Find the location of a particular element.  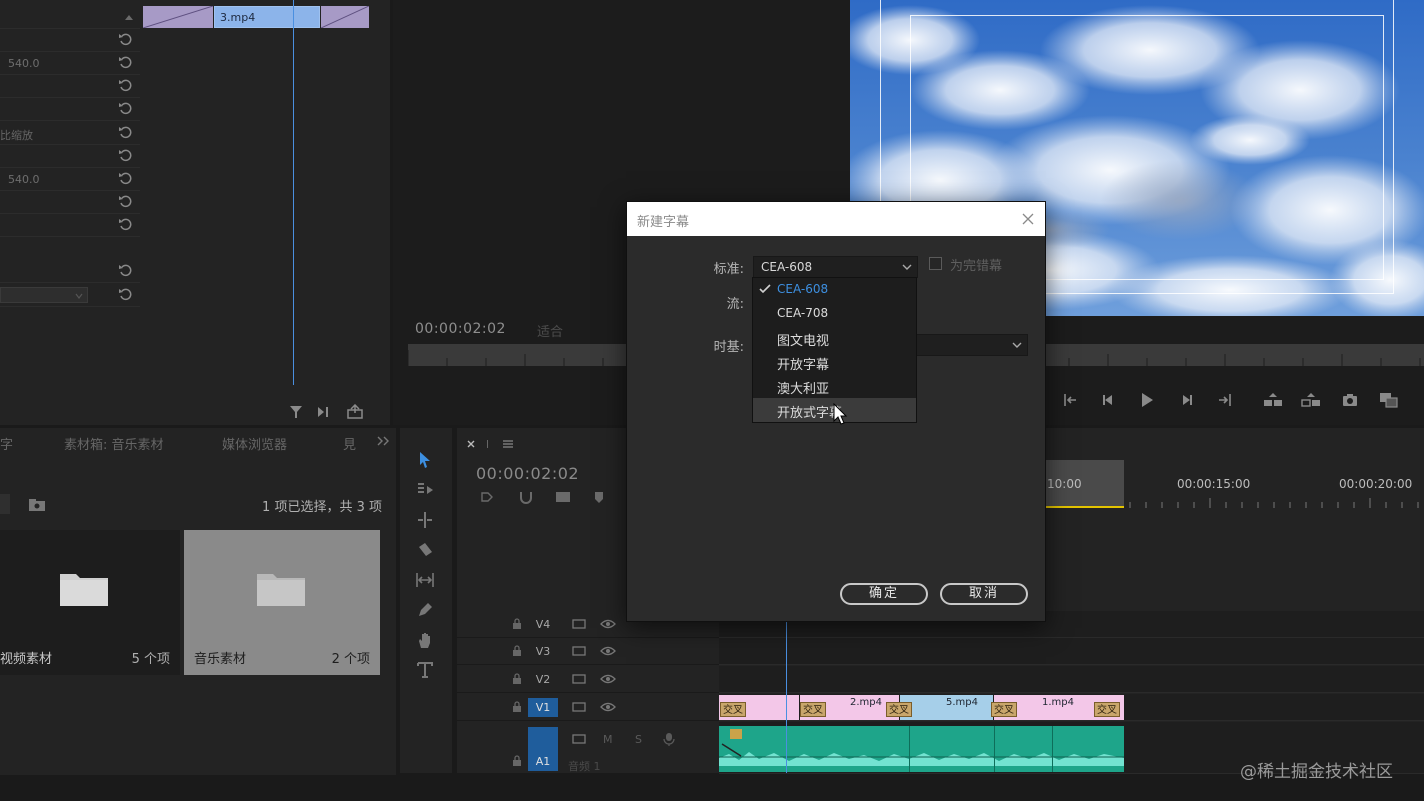

razor-tool-icon is located at coordinates (425, 550).